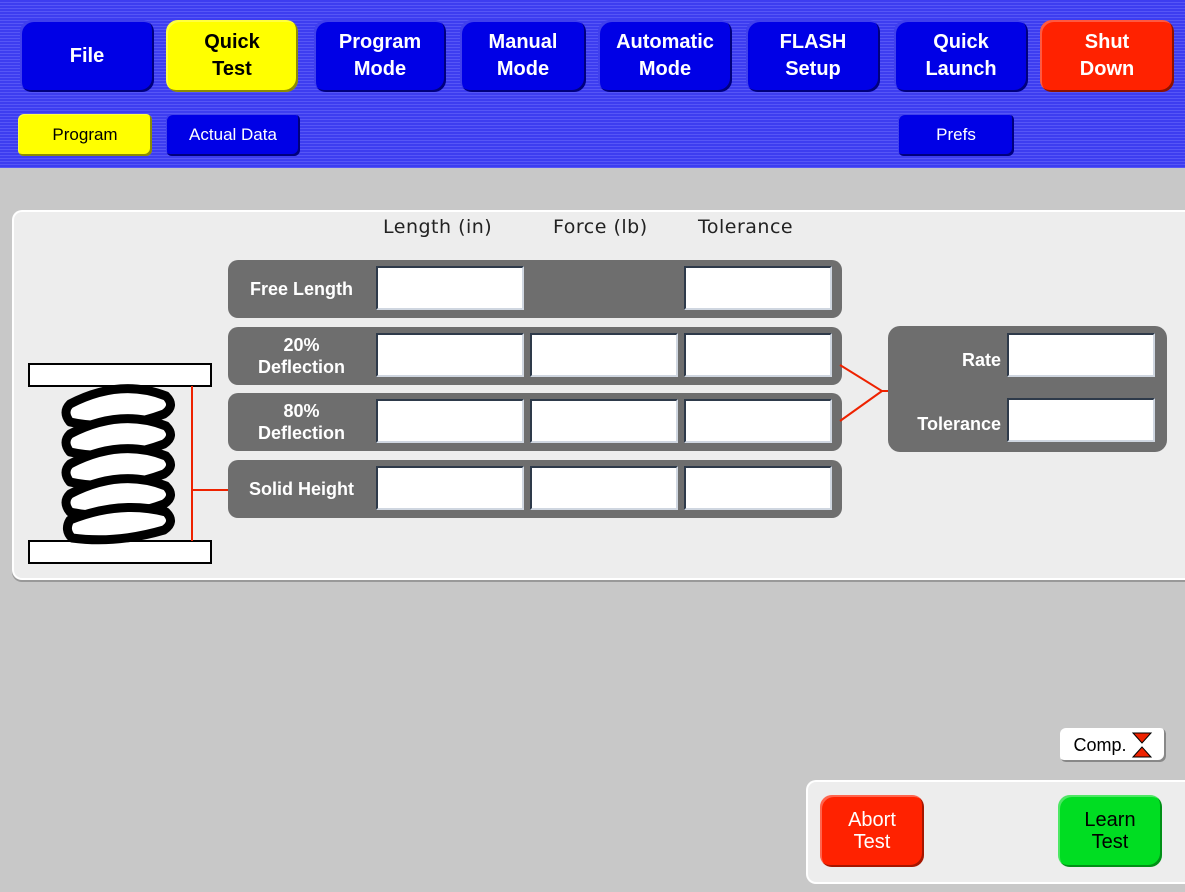 Image resolution: width=1185 pixels, height=892 pixels. Describe the element at coordinates (380, 56) in the screenshot. I see `program-mode-button: Program Mode` at that location.